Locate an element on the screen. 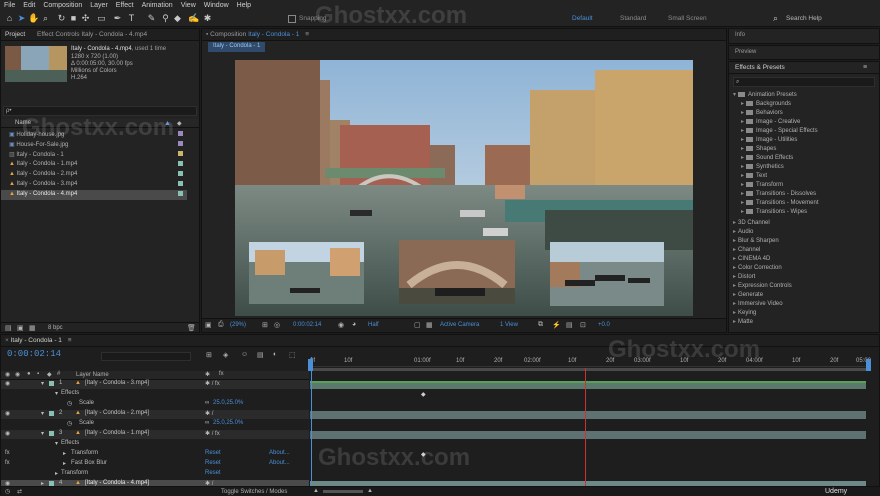 The image size is (880, 496). rectangle-tool-icon: ▭ is located at coordinates (101, 18).